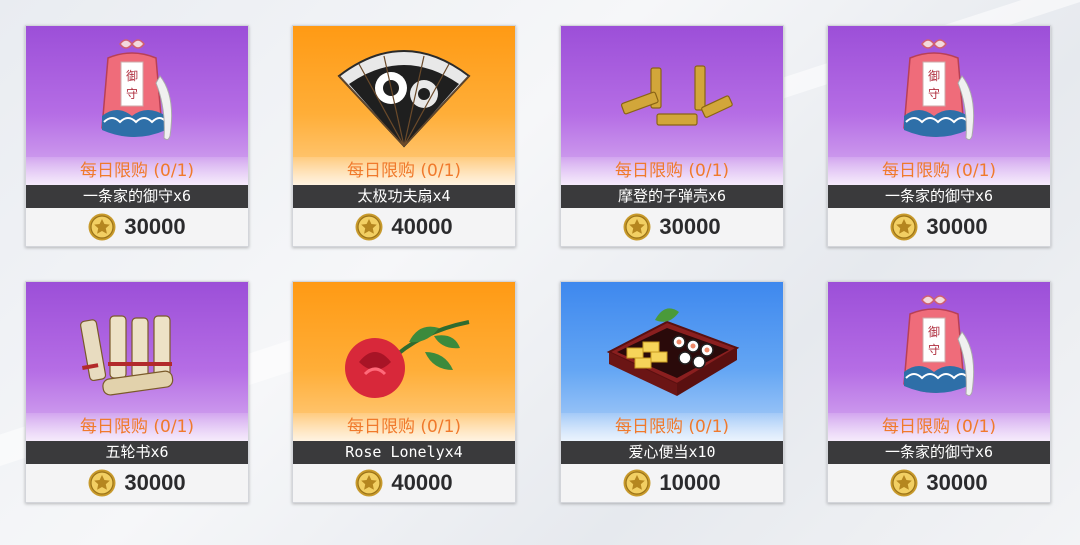 This screenshot has width=1080, height=545. What do you see at coordinates (672, 136) in the screenshot?
I see `shop-item-card: 每日限购 (0/1) 摩登的子弹壳x6 30000` at bounding box center [672, 136].